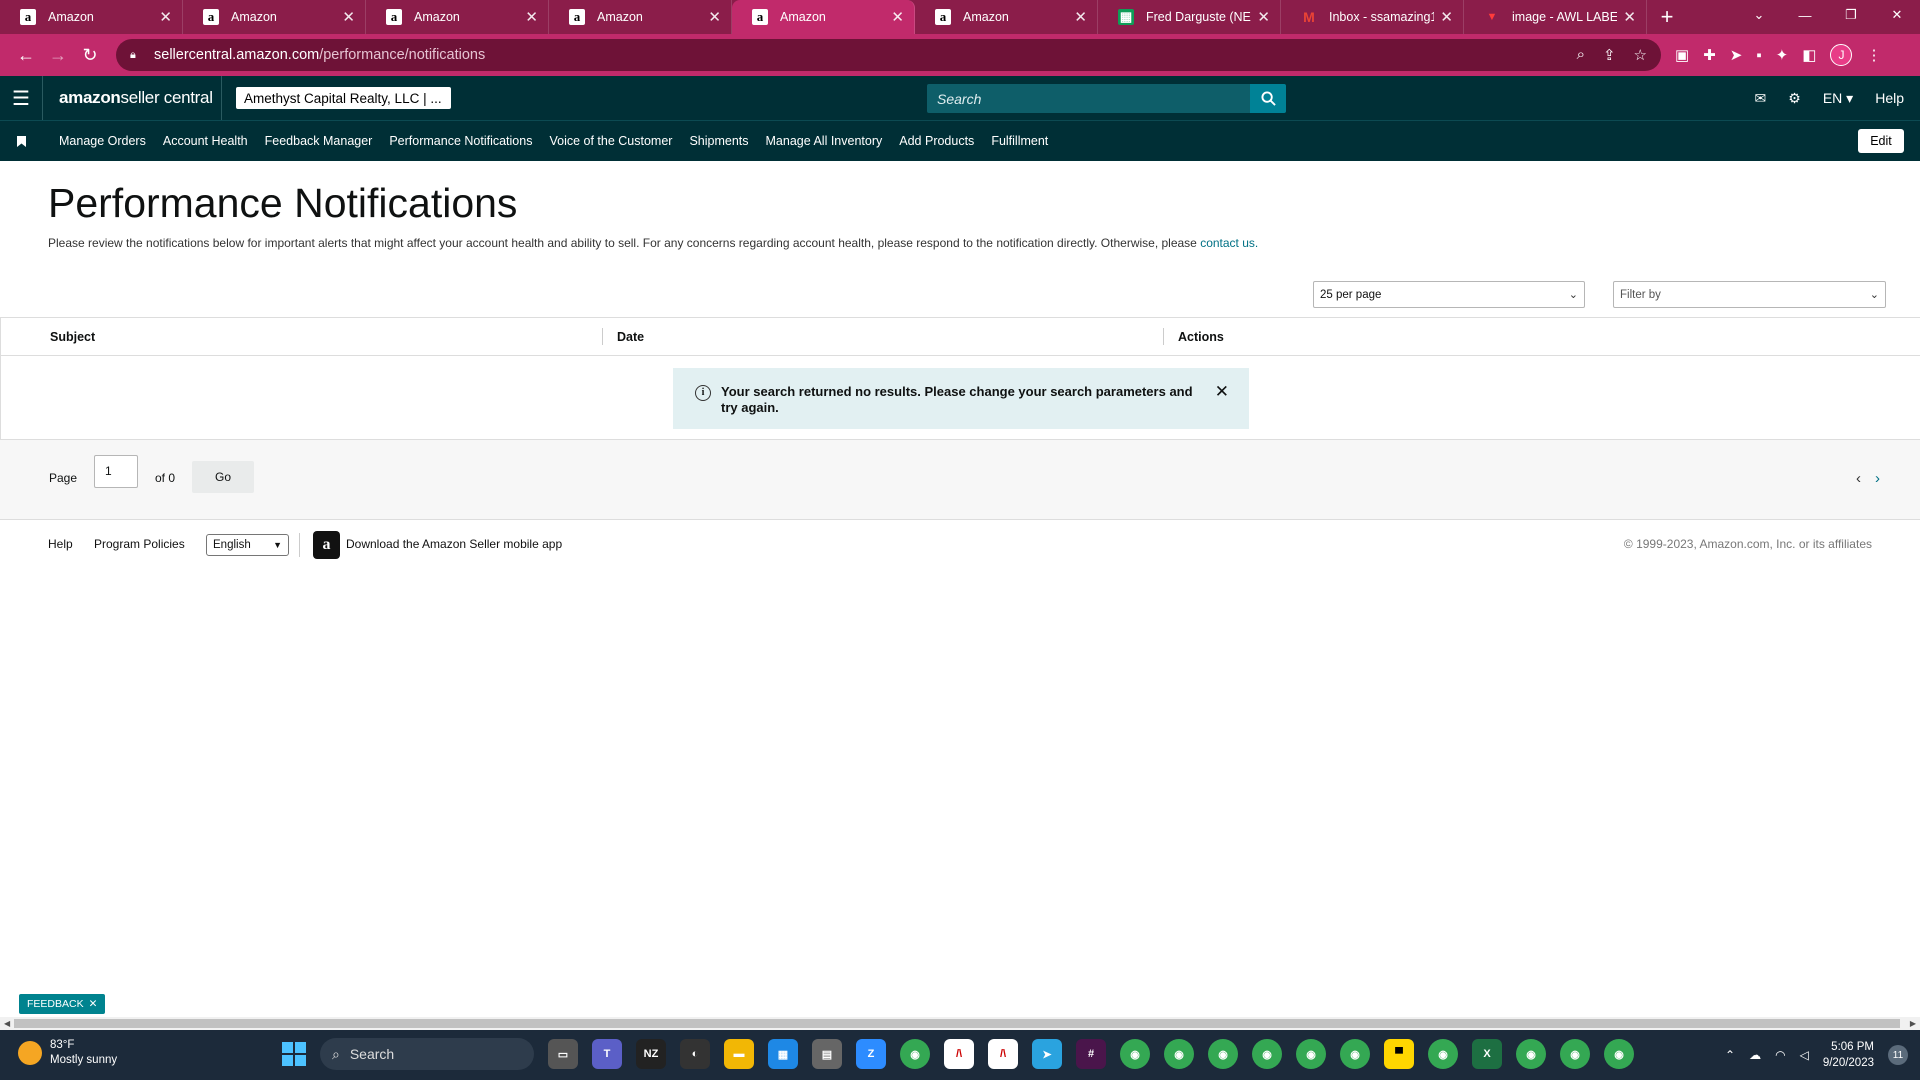 The image size is (1920, 1080). What do you see at coordinates (827, 1054) in the screenshot?
I see `calculator-icon: ▤` at bounding box center [827, 1054].